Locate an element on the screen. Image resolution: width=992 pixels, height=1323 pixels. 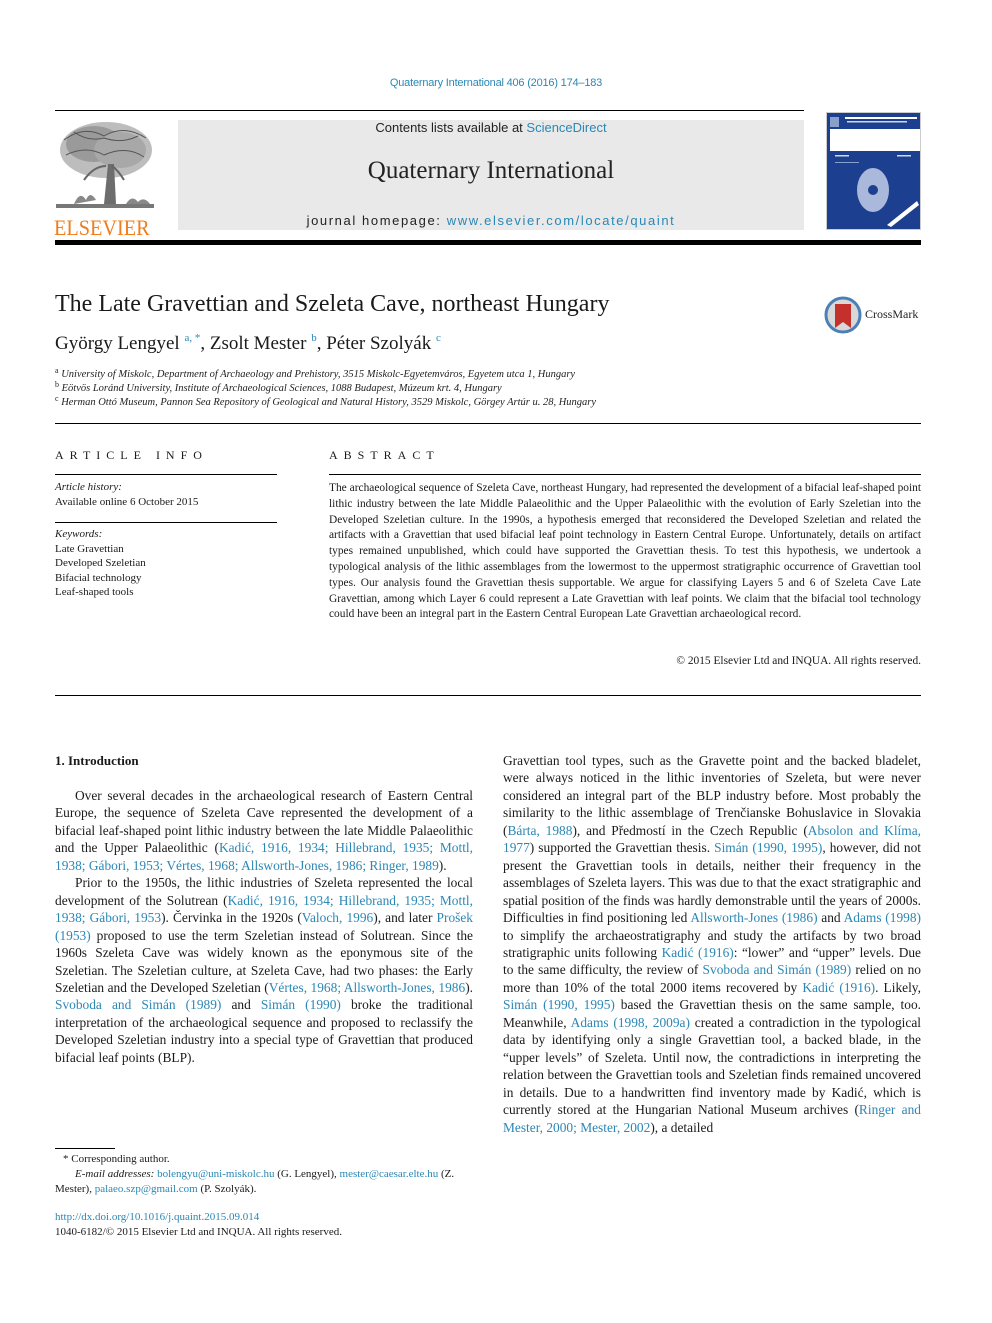
crossmark-icon is located at coordinates (843, 315).